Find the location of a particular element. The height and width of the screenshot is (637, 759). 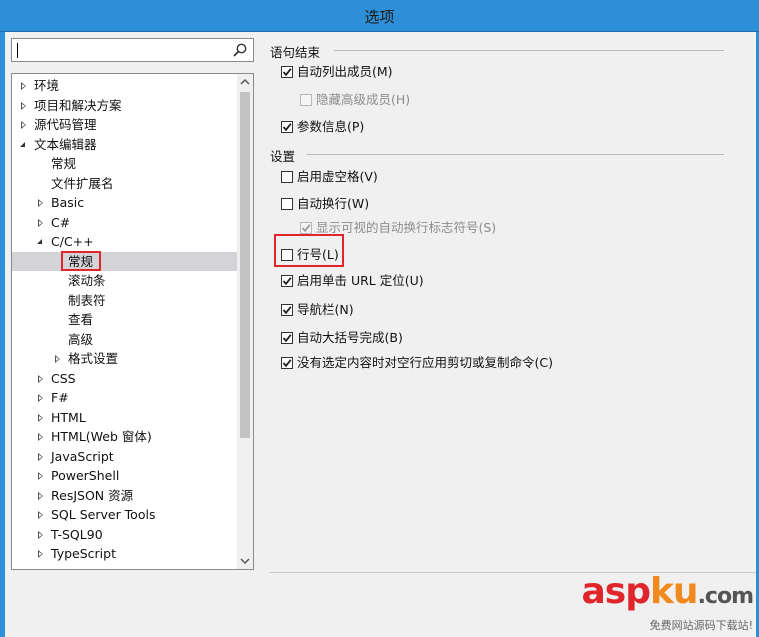

tree-item-label: ResJSON 资源 is located at coordinates (92, 495).